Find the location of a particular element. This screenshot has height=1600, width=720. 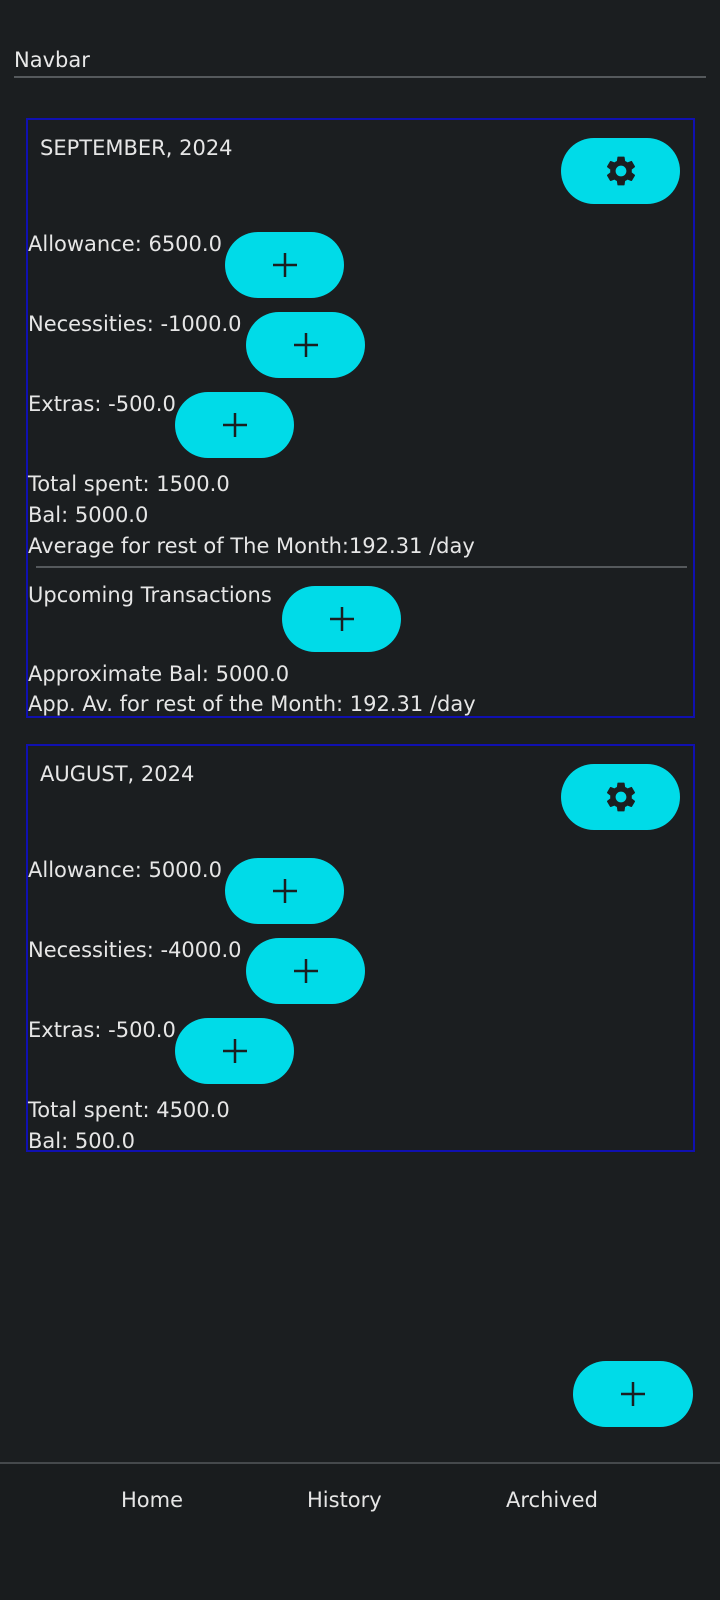

balance-label: Bal: 500.0 is located at coordinates (81, 1141).